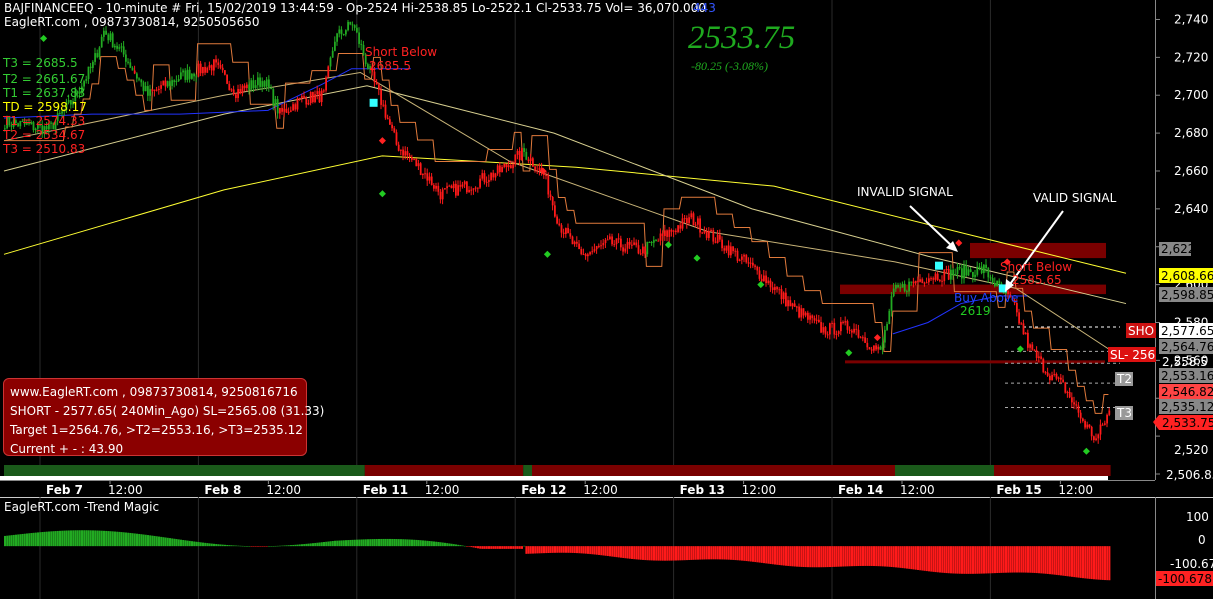 The height and width of the screenshot is (599, 1213). What do you see at coordinates (382, 141) in the screenshot?
I see `red-diamond` at bounding box center [382, 141].